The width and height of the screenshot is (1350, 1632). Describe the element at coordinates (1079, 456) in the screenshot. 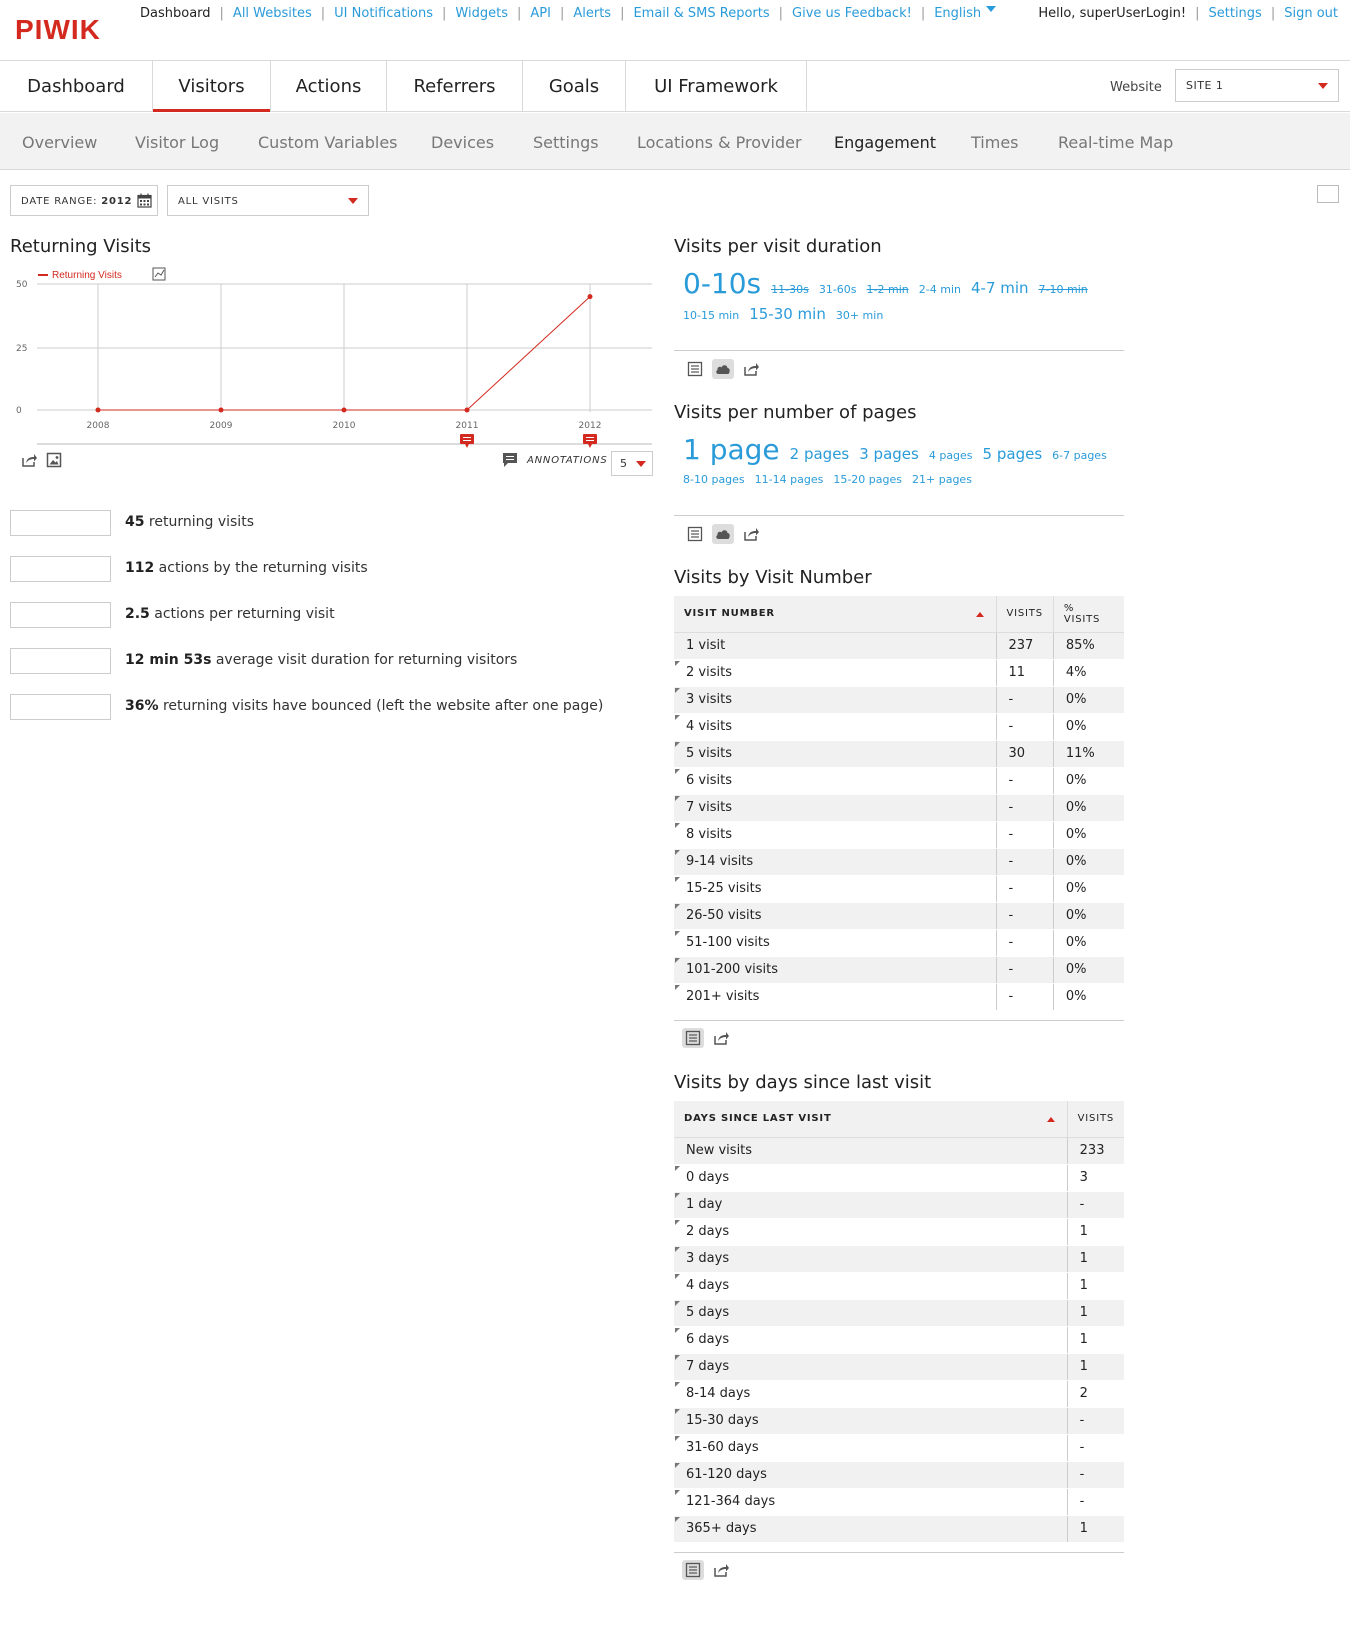

I see `cloud-tag-6-7-pages: 6-7 pages` at that location.